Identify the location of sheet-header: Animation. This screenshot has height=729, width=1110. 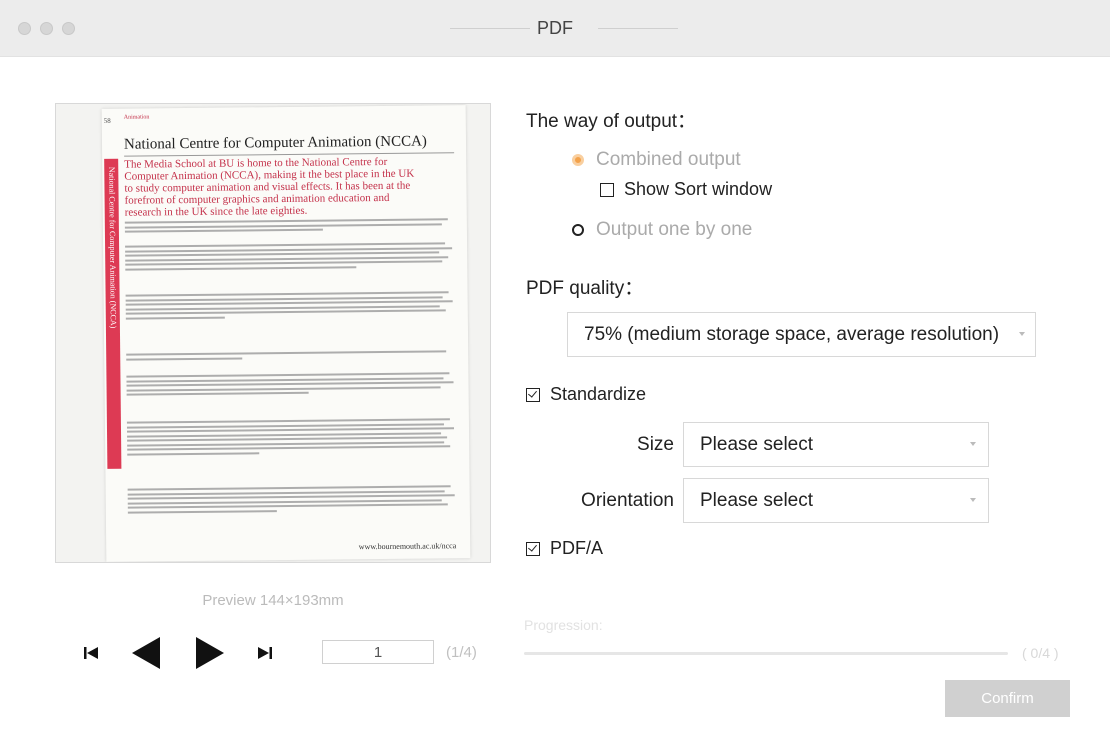
(136, 117).